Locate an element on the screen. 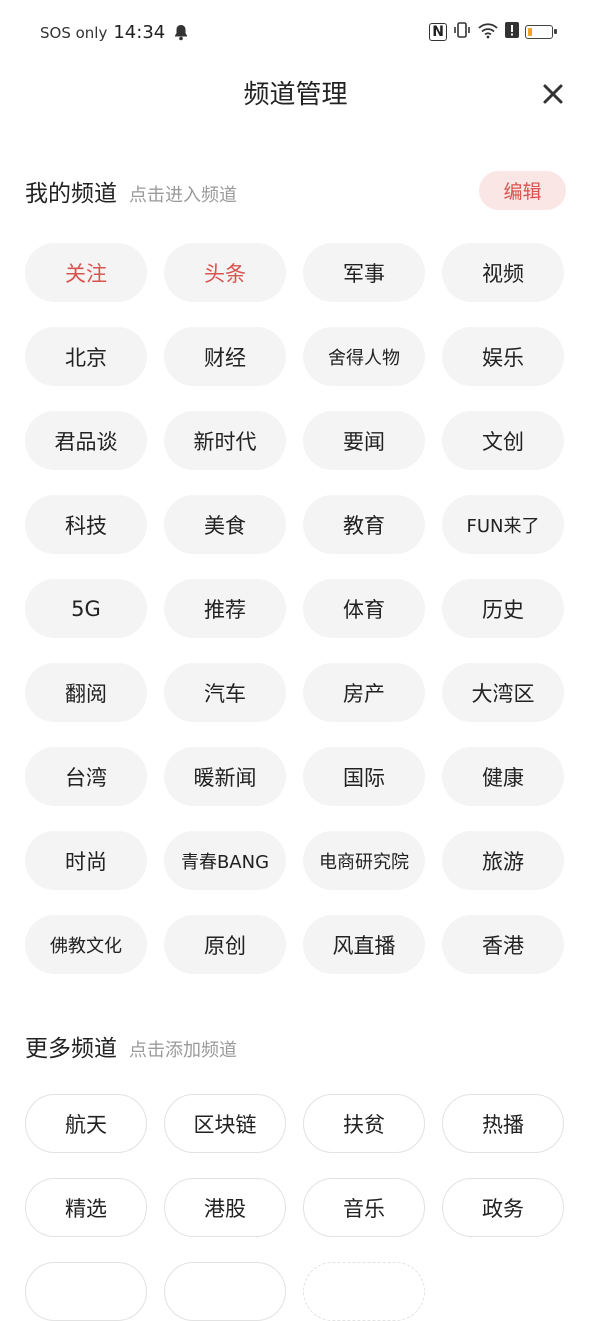 The width and height of the screenshot is (591, 1321). my-channel-chip: 时尚 is located at coordinates (86, 860).